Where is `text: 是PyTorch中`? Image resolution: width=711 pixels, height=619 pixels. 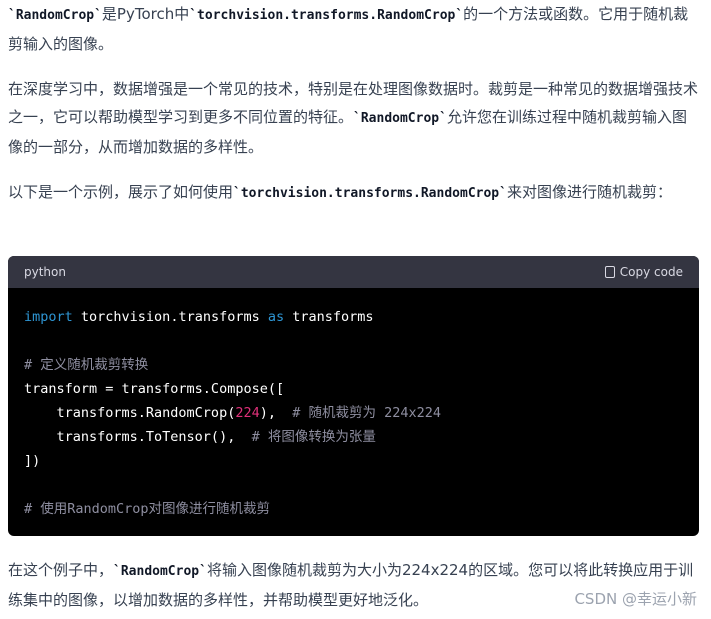
text: 是PyTorch中 is located at coordinates (145, 14).